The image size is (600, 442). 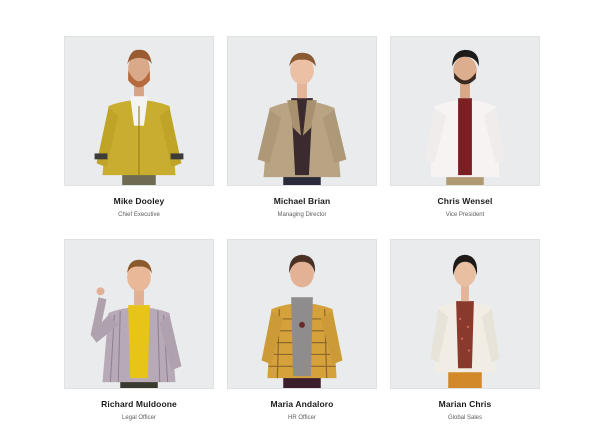 I want to click on member-name: Michael Brian, so click(x=302, y=201).